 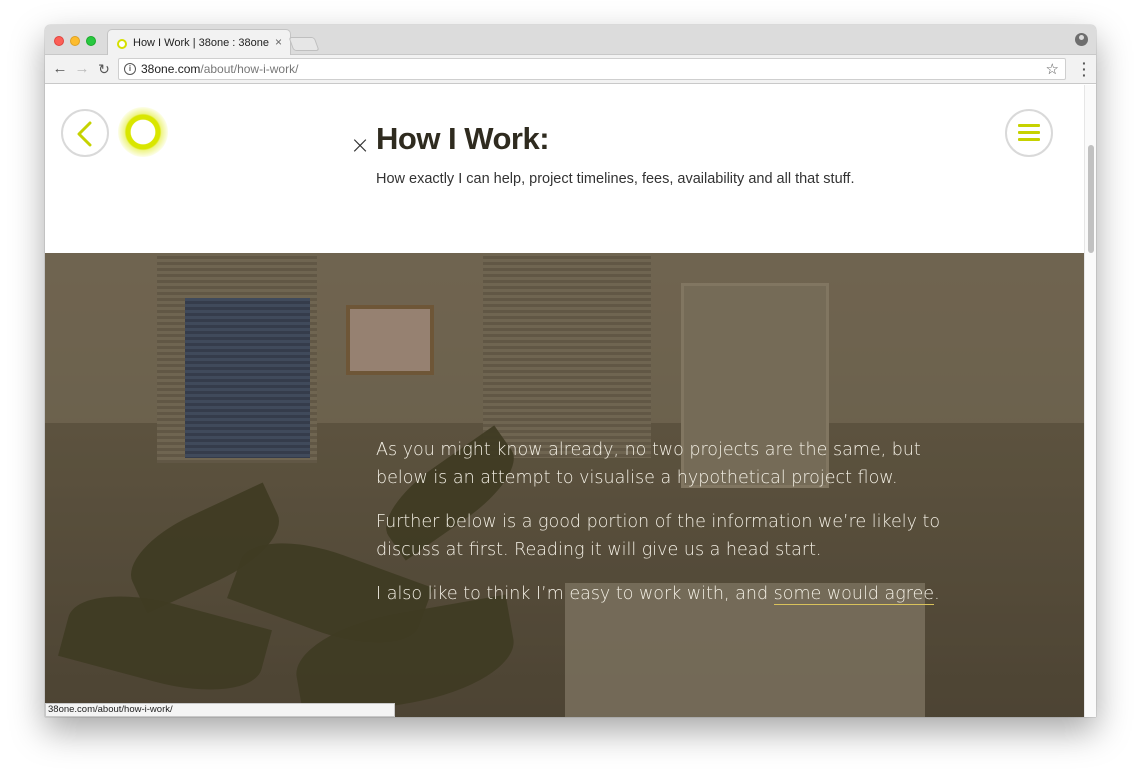 I want to click on some-would-agree-link: some would agree, so click(x=854, y=594).